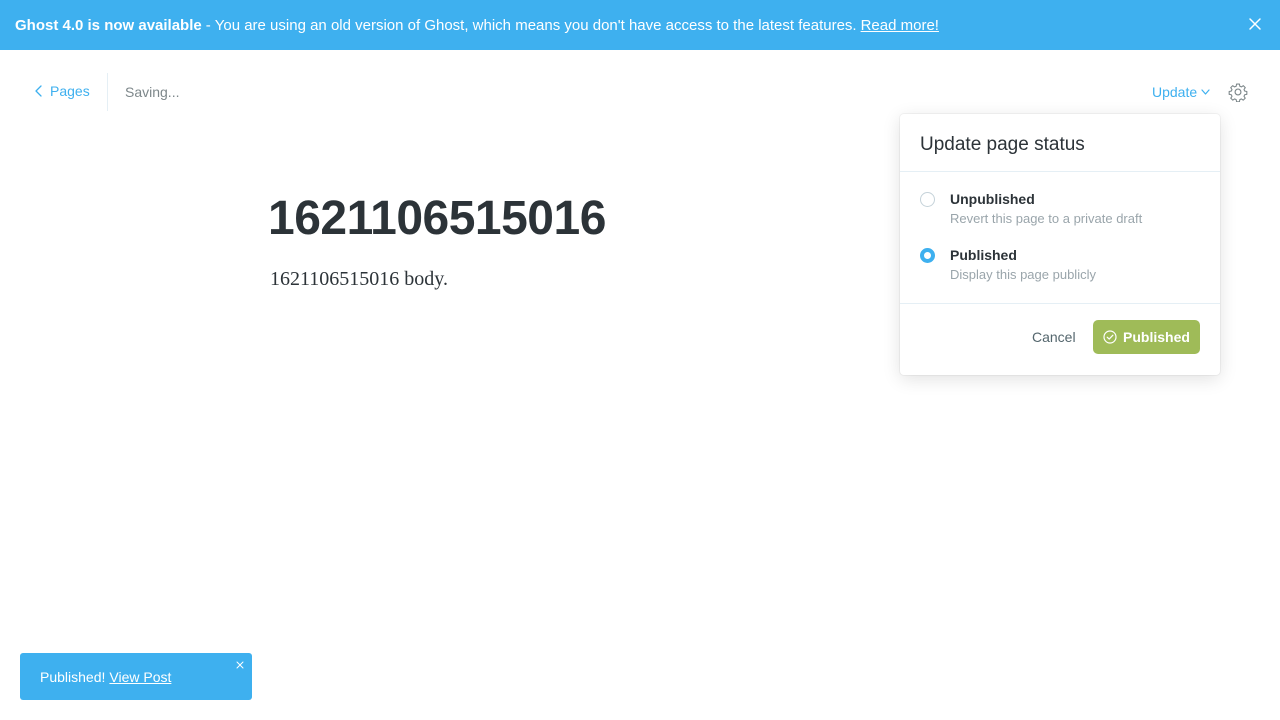 The image size is (1280, 720). I want to click on option-label: Published, so click(983, 255).